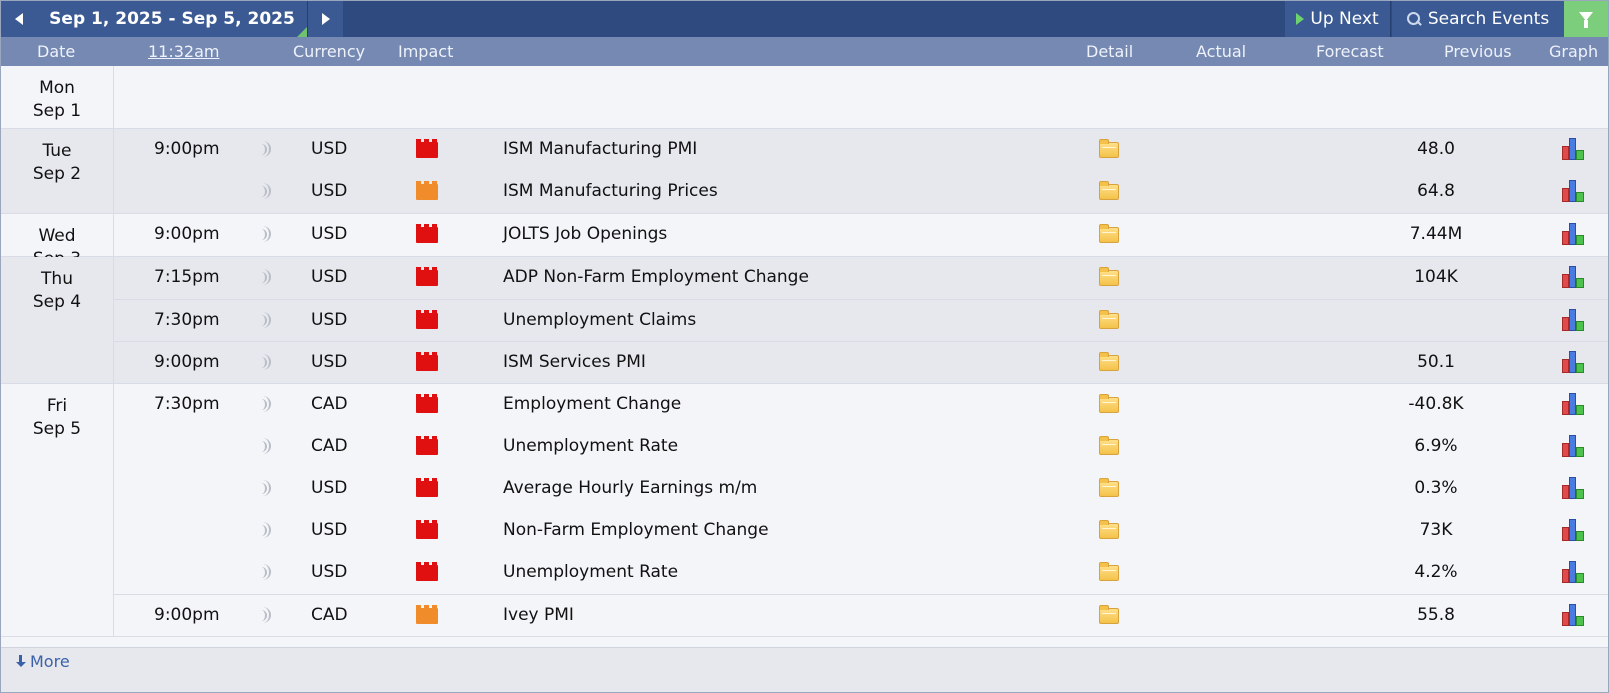 The height and width of the screenshot is (693, 1609). Describe the element at coordinates (57, 241) in the screenshot. I see `day-label: WedSep 3` at that location.